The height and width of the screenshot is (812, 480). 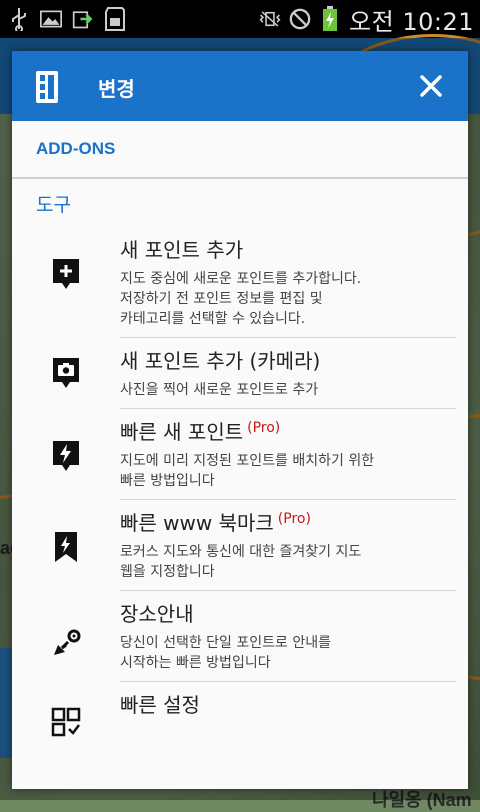 What do you see at coordinates (157, 614) in the screenshot?
I see `item-title: 장소안내` at bounding box center [157, 614].